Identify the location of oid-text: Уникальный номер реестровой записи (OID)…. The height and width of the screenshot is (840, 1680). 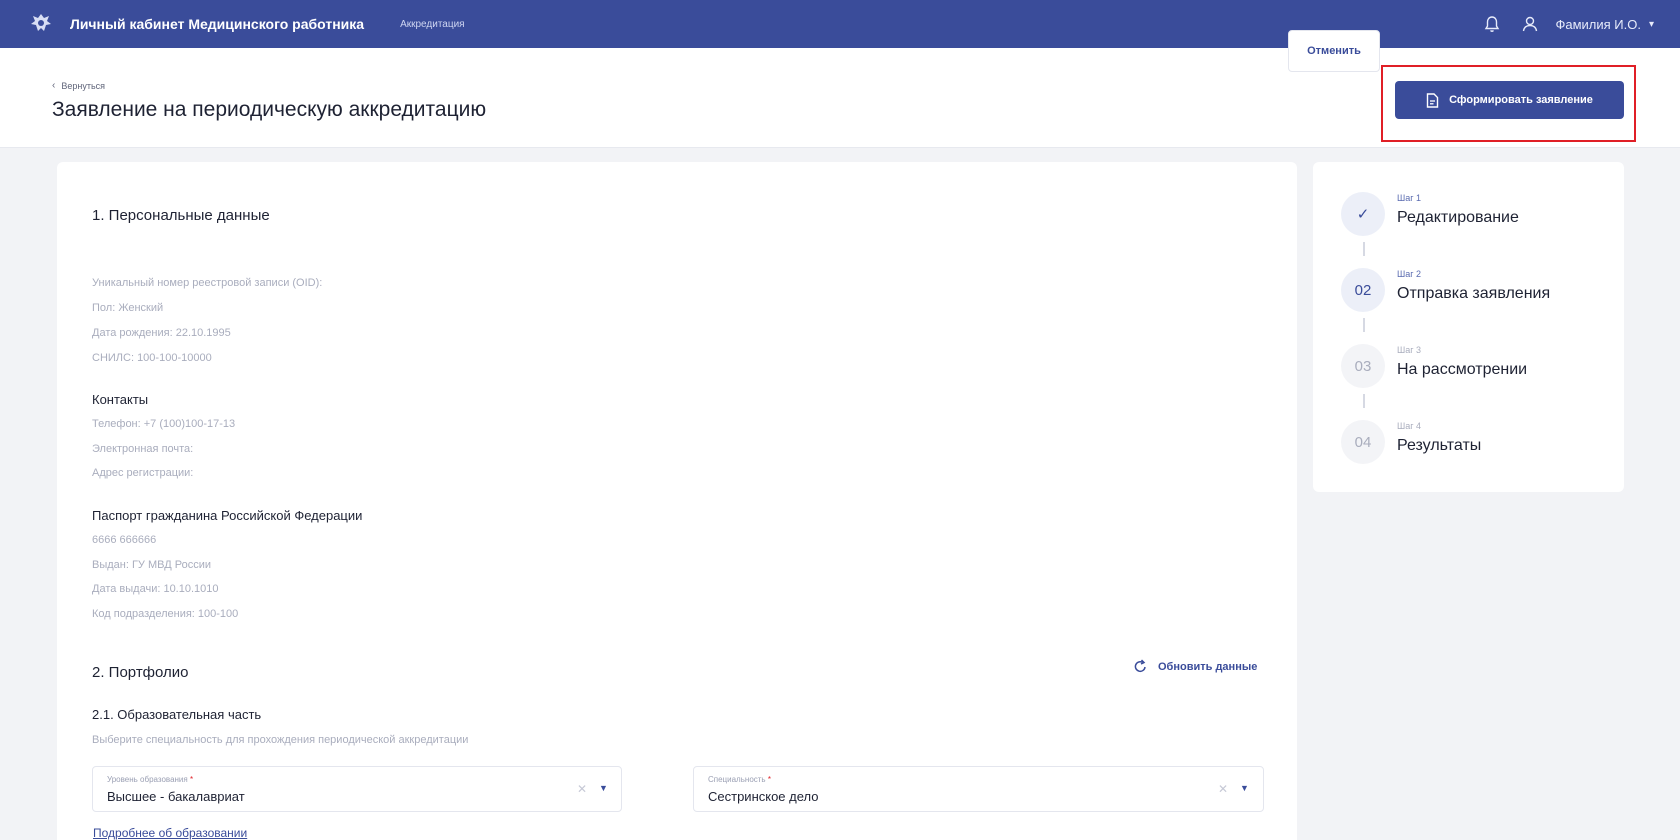
(207, 283).